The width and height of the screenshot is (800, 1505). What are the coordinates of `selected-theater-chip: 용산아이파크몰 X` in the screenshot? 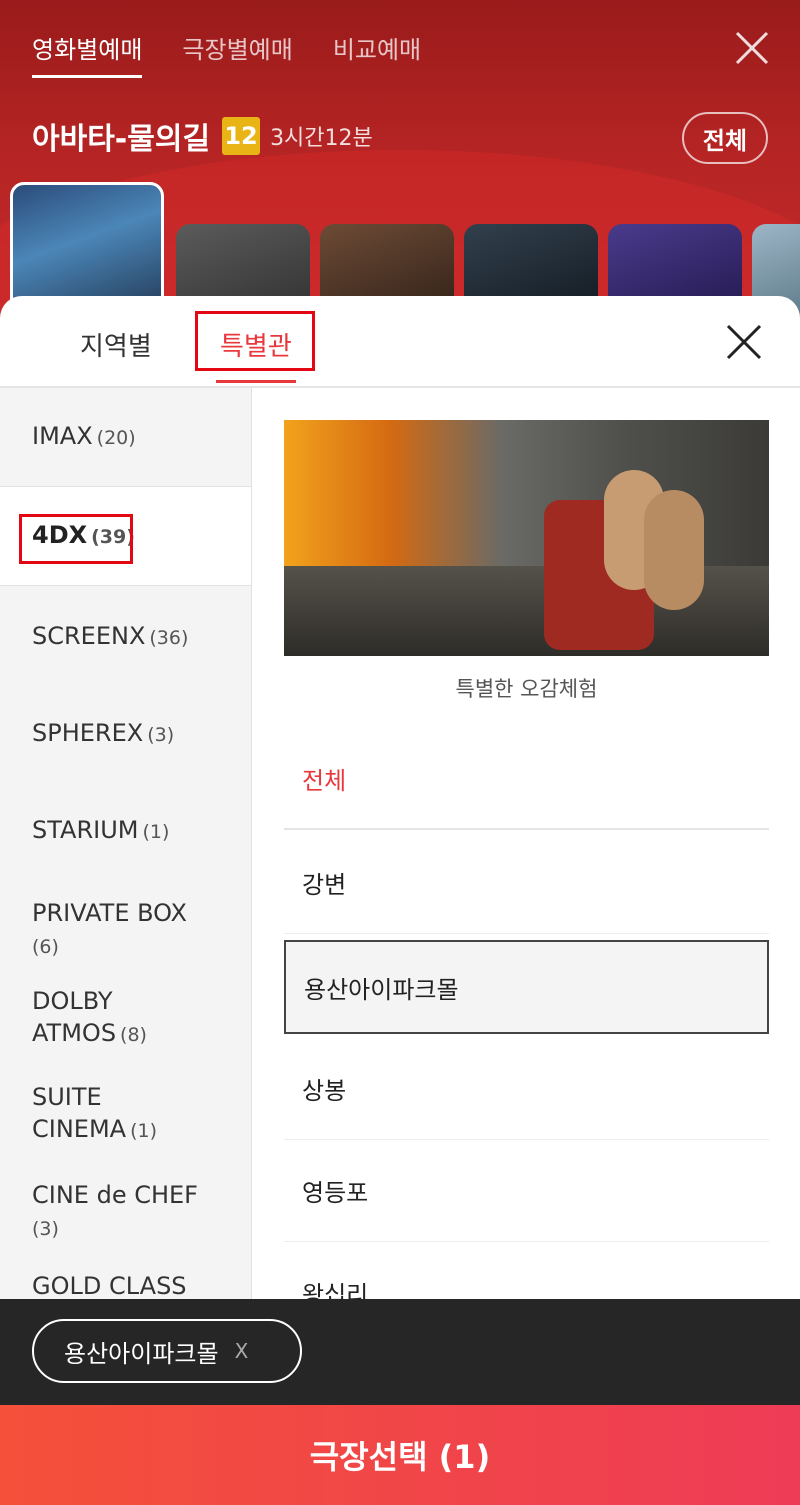 It's located at (167, 1351).